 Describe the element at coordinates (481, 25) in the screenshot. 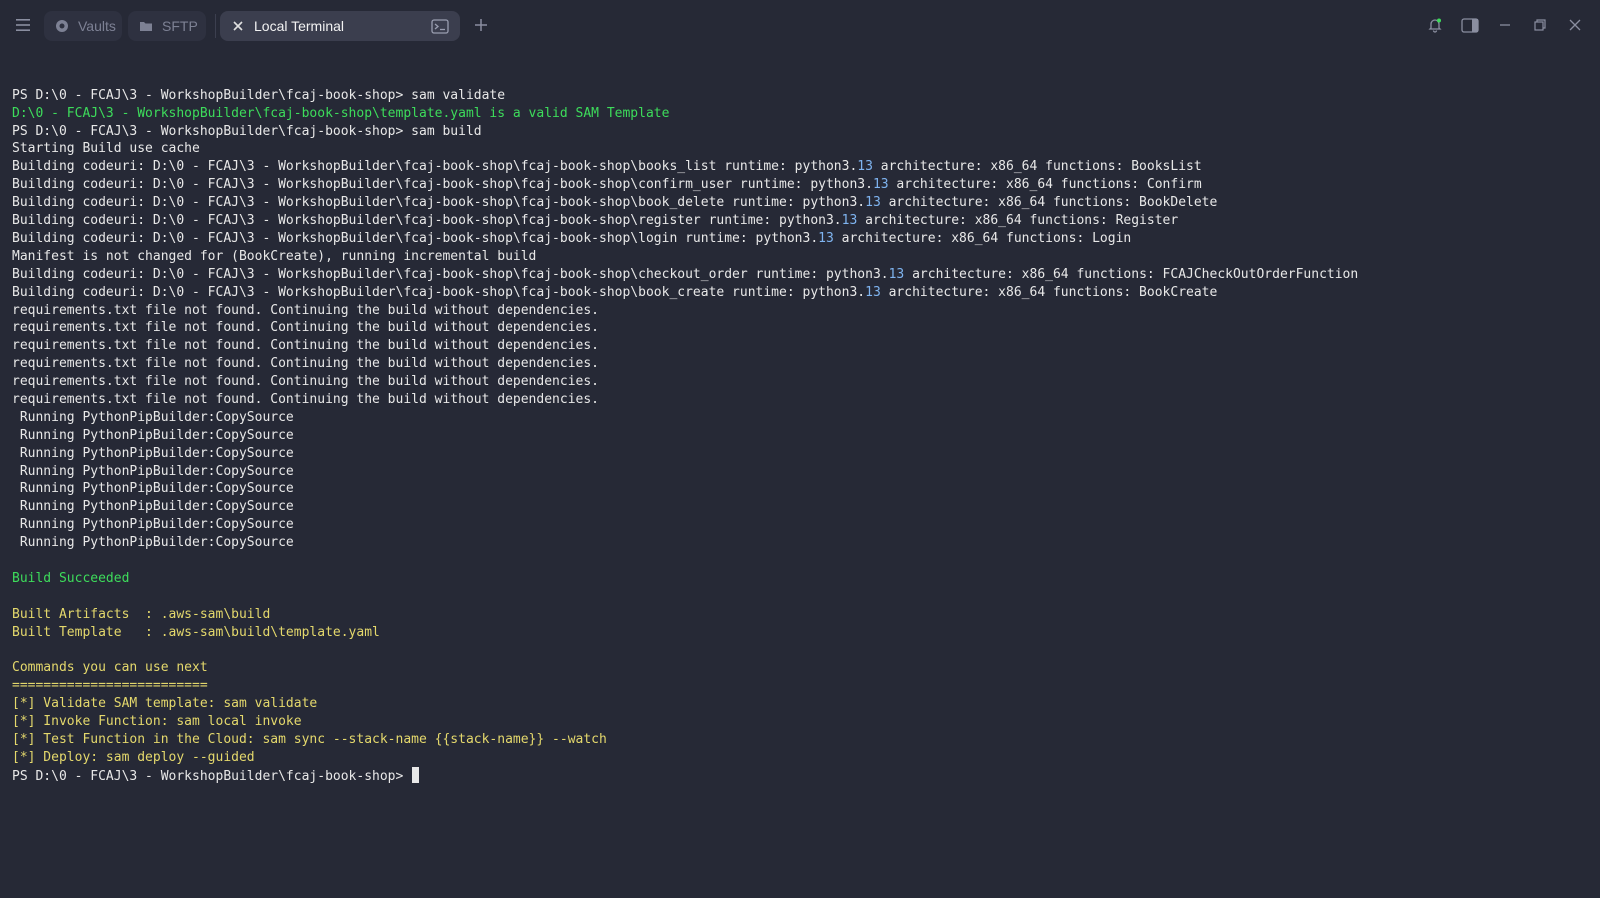

I see `new-tab-plus-icon` at that location.